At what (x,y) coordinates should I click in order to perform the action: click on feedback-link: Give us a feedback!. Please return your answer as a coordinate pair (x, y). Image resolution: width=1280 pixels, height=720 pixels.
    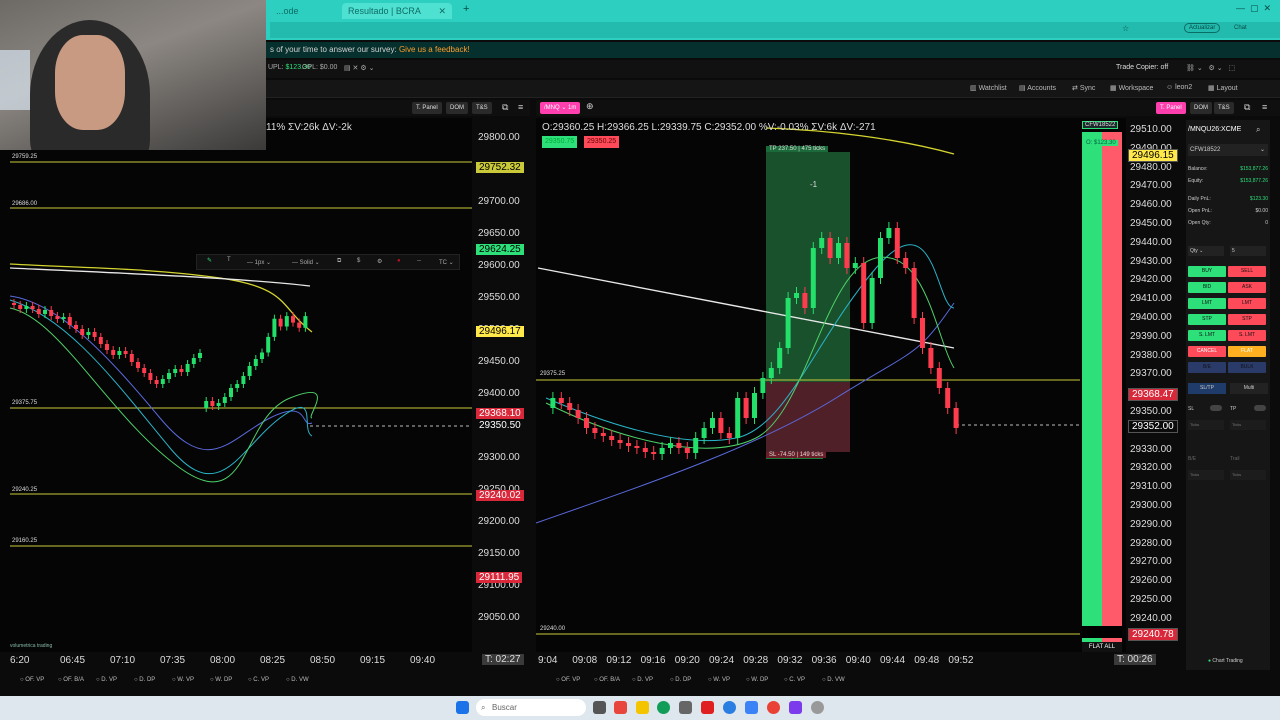
    Looking at the image, I should click on (434, 49).